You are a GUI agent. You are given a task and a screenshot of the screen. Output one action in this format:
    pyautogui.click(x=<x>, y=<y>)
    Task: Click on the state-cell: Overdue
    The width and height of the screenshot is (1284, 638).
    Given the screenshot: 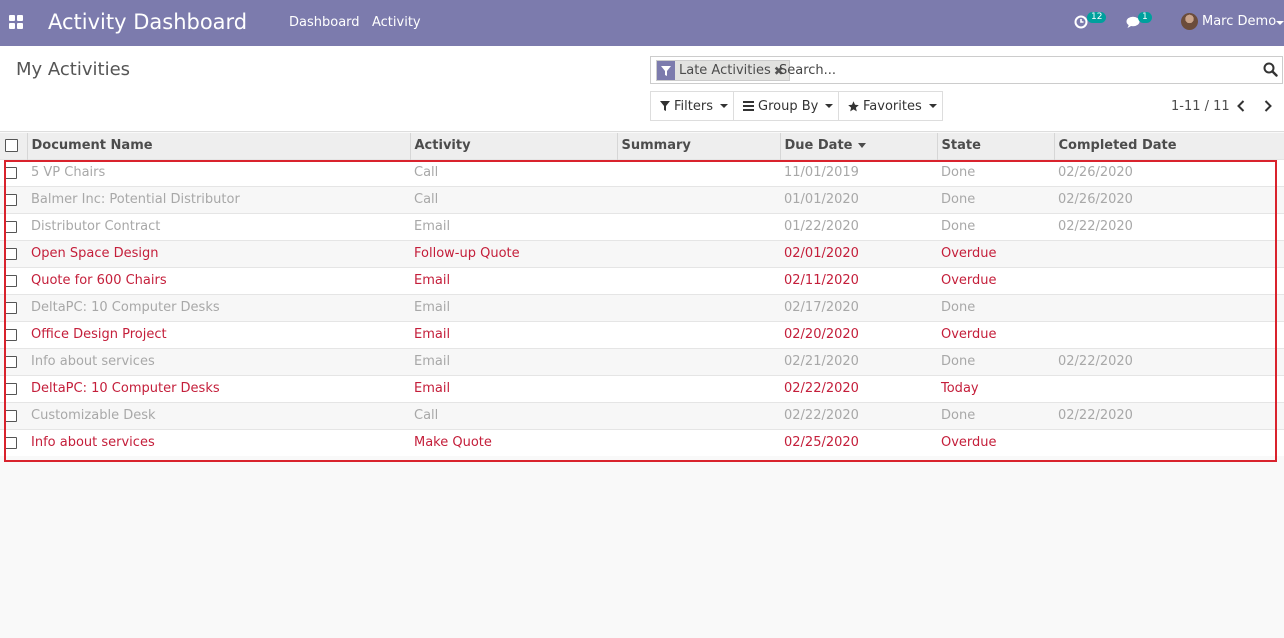 What is the action you would take?
    pyautogui.click(x=995, y=334)
    